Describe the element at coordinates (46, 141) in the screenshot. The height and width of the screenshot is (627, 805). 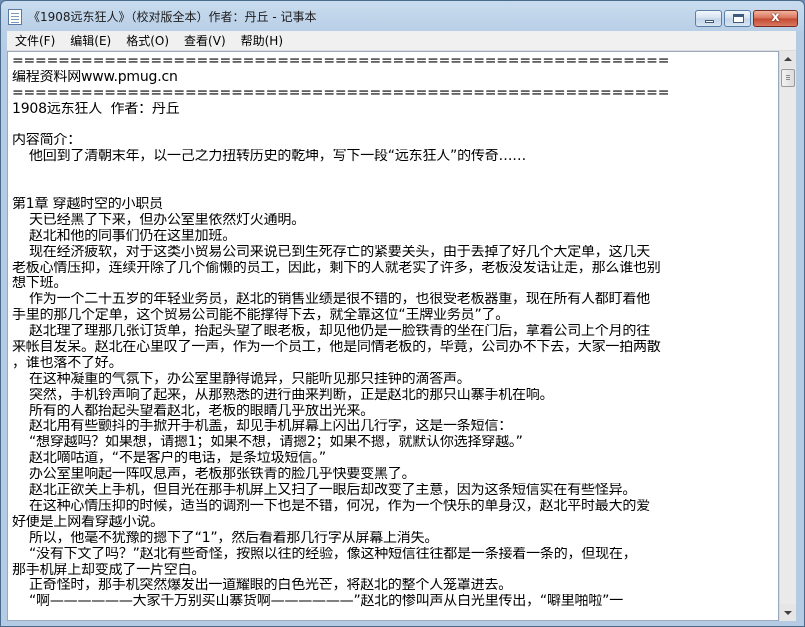
I see `text-line: 内容简介：` at that location.